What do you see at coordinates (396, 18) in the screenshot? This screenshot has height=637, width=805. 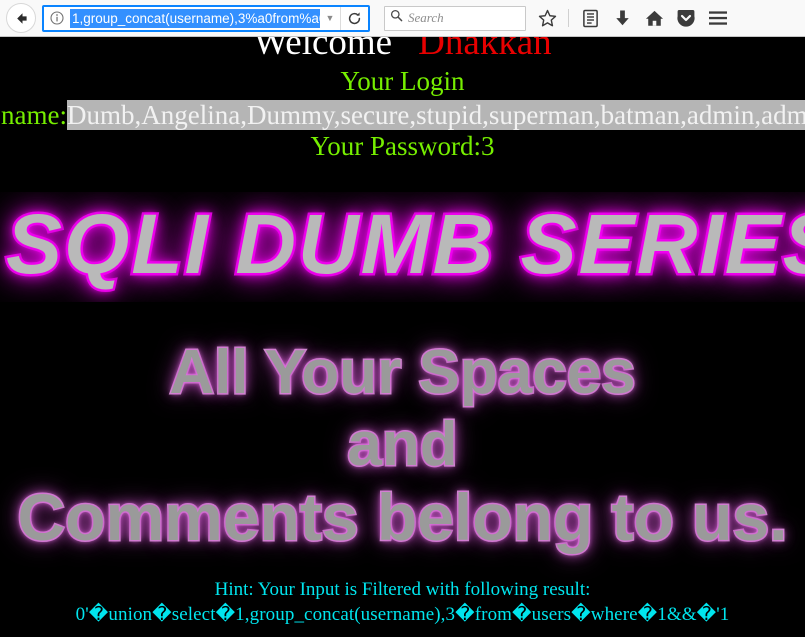 I see `search-icon` at bounding box center [396, 18].